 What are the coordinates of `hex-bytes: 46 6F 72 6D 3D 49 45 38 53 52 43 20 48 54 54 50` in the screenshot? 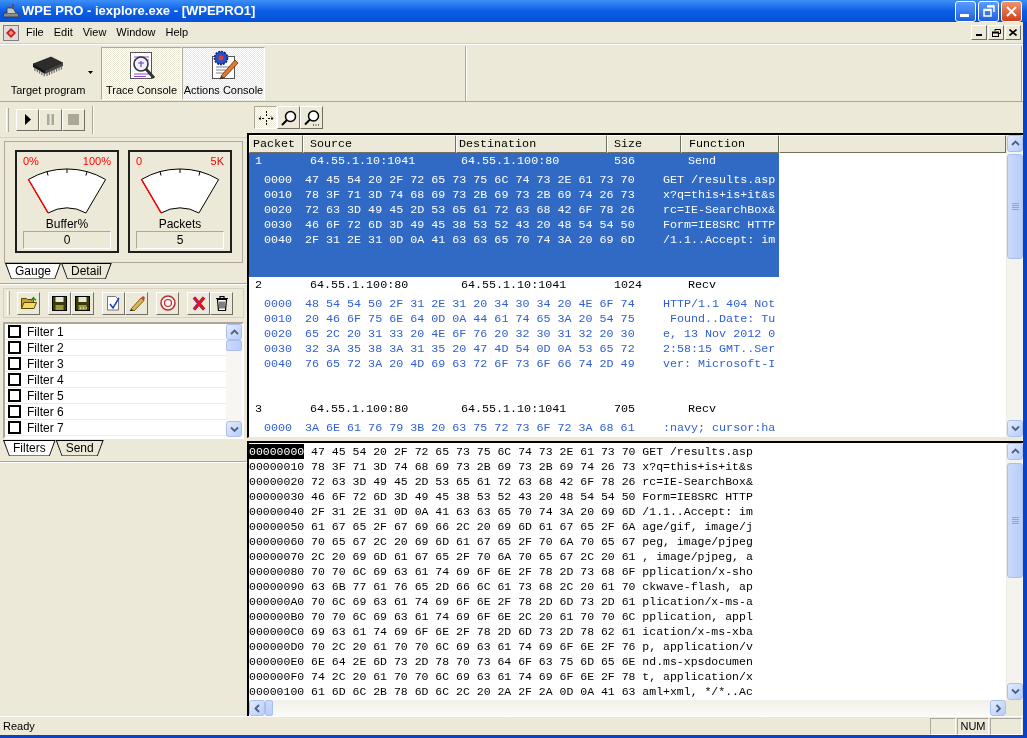 It's located at (473, 496).